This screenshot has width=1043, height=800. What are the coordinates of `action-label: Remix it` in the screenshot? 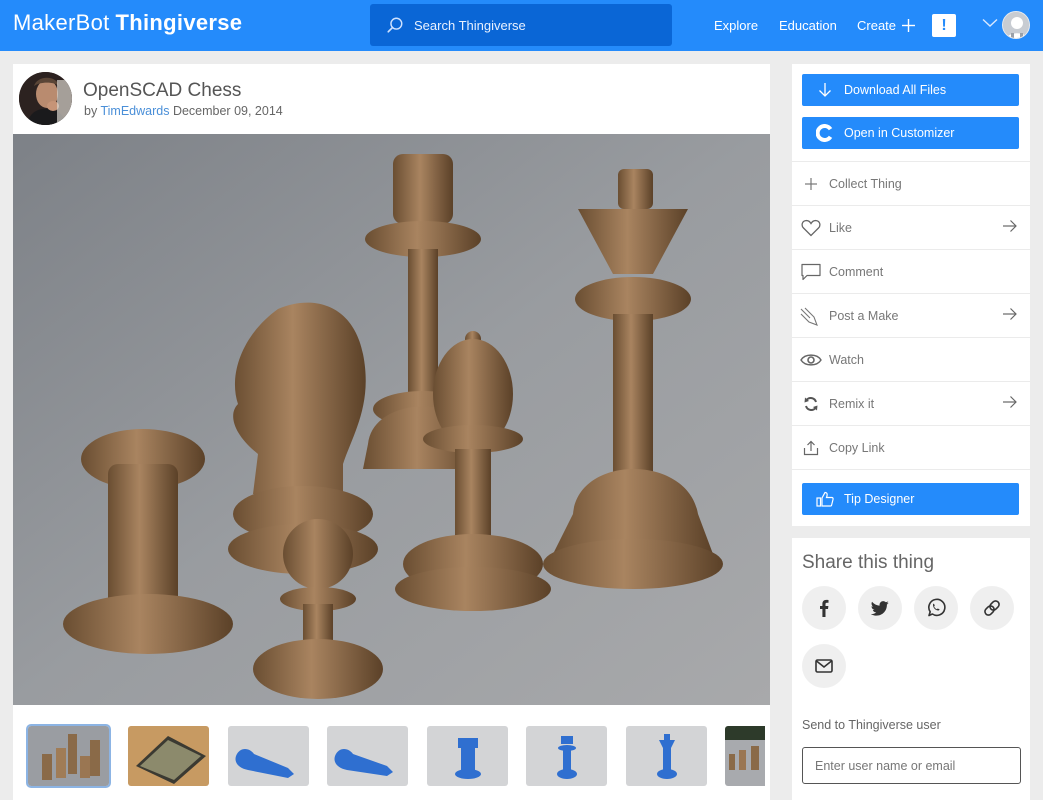 It's located at (852, 403).